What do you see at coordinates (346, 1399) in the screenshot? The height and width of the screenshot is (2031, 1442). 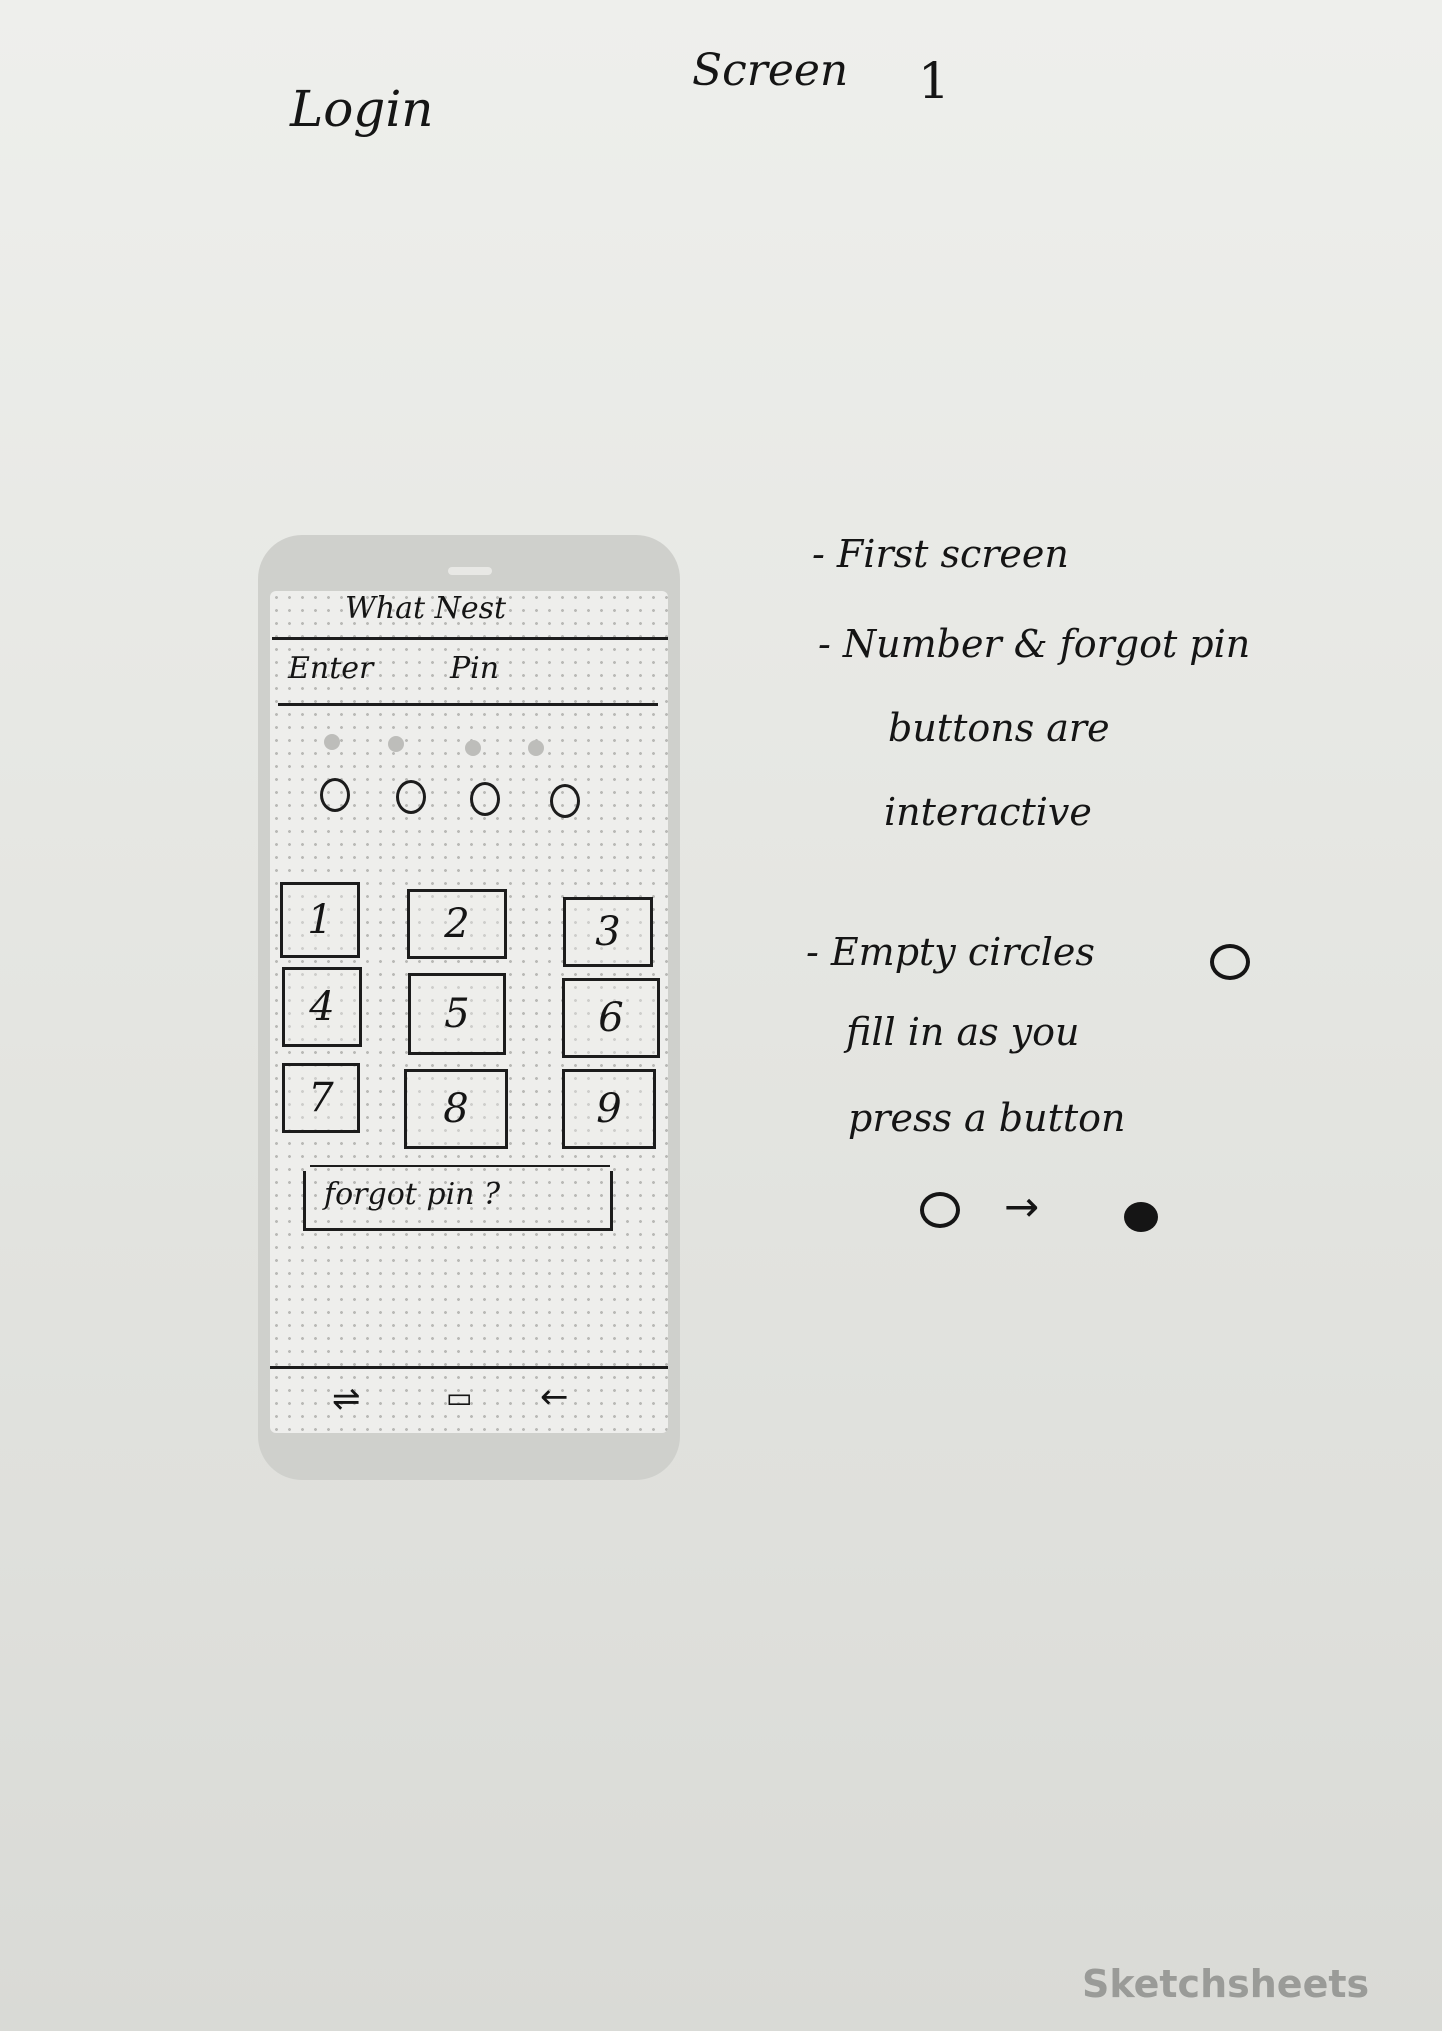 I see `recent-apps-icon: ⇌` at bounding box center [346, 1399].